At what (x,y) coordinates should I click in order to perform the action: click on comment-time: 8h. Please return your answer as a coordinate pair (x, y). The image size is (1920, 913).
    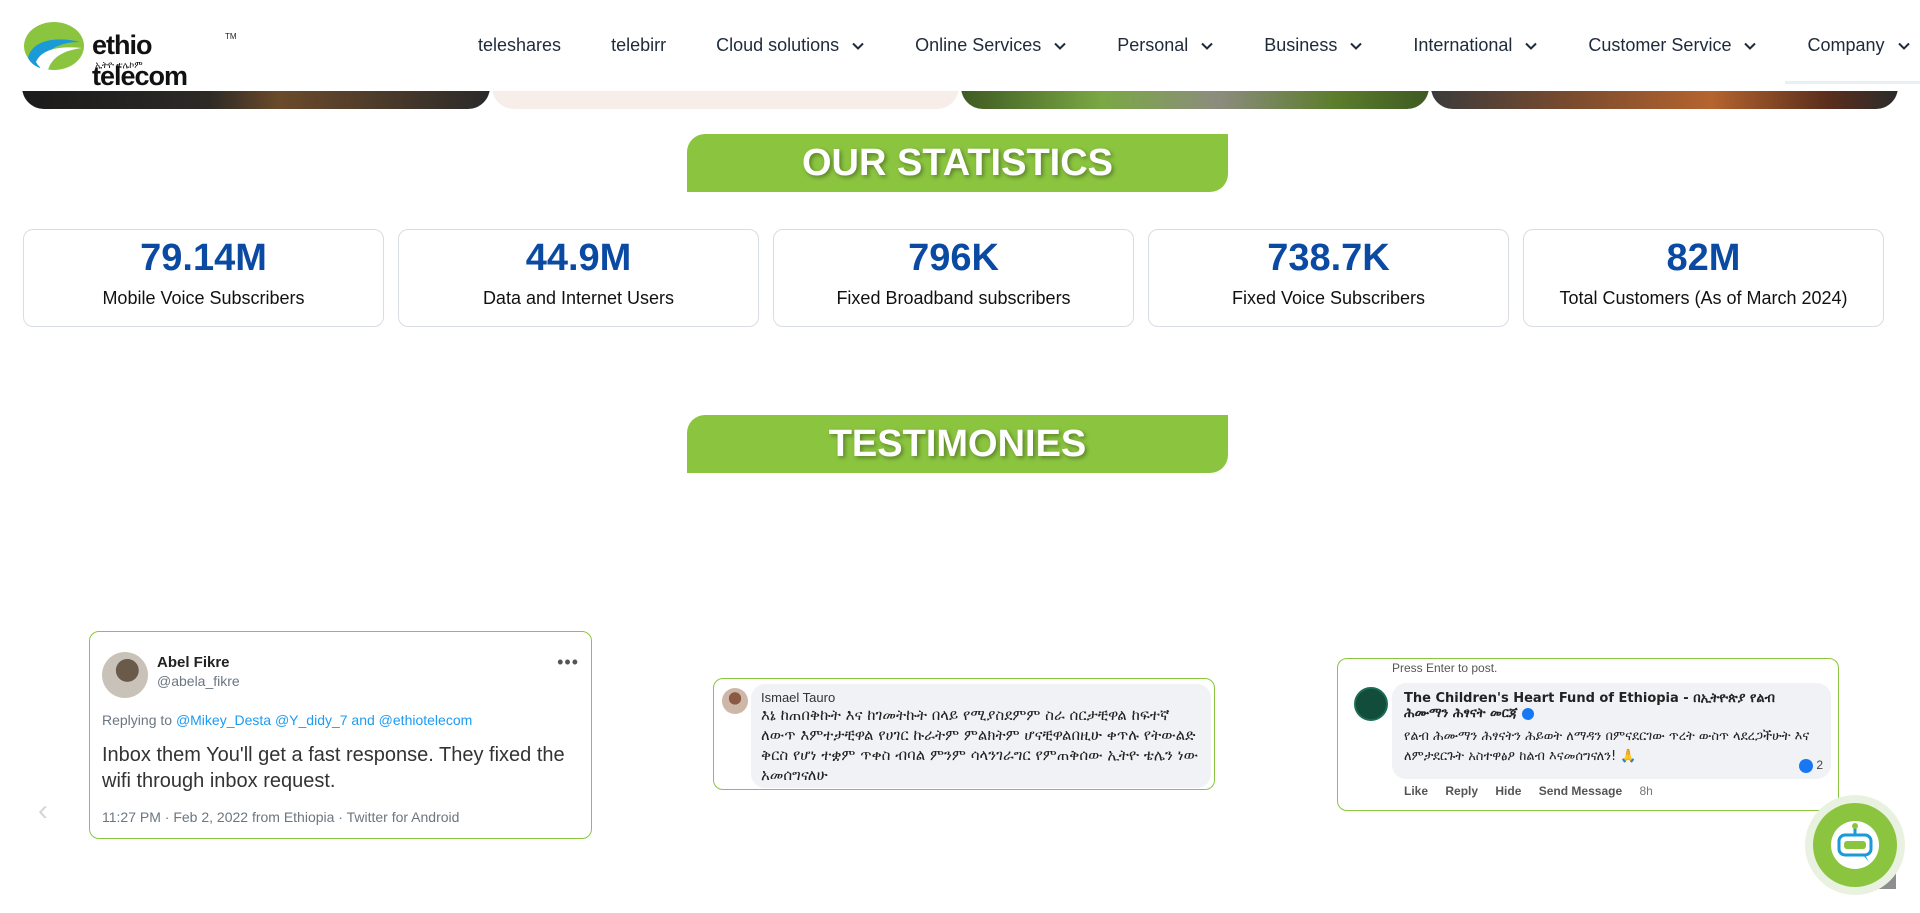
    Looking at the image, I should click on (1646, 791).